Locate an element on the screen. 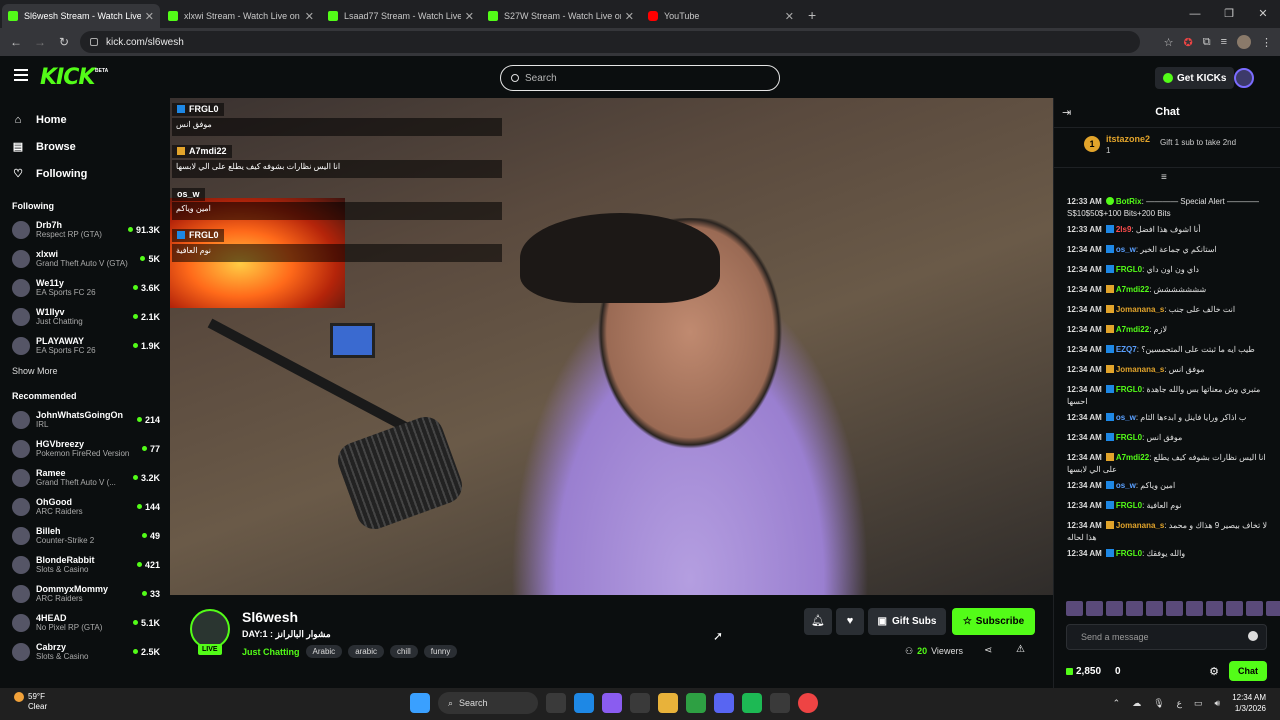 The width and height of the screenshot is (1280, 720). windows-start-icon is located at coordinates (420, 703).